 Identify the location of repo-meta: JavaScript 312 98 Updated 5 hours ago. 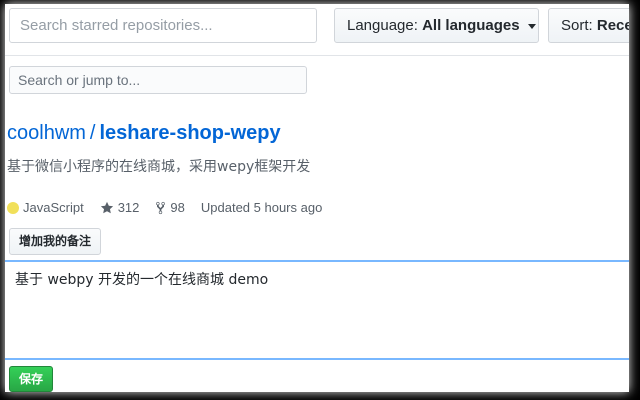
(172, 208).